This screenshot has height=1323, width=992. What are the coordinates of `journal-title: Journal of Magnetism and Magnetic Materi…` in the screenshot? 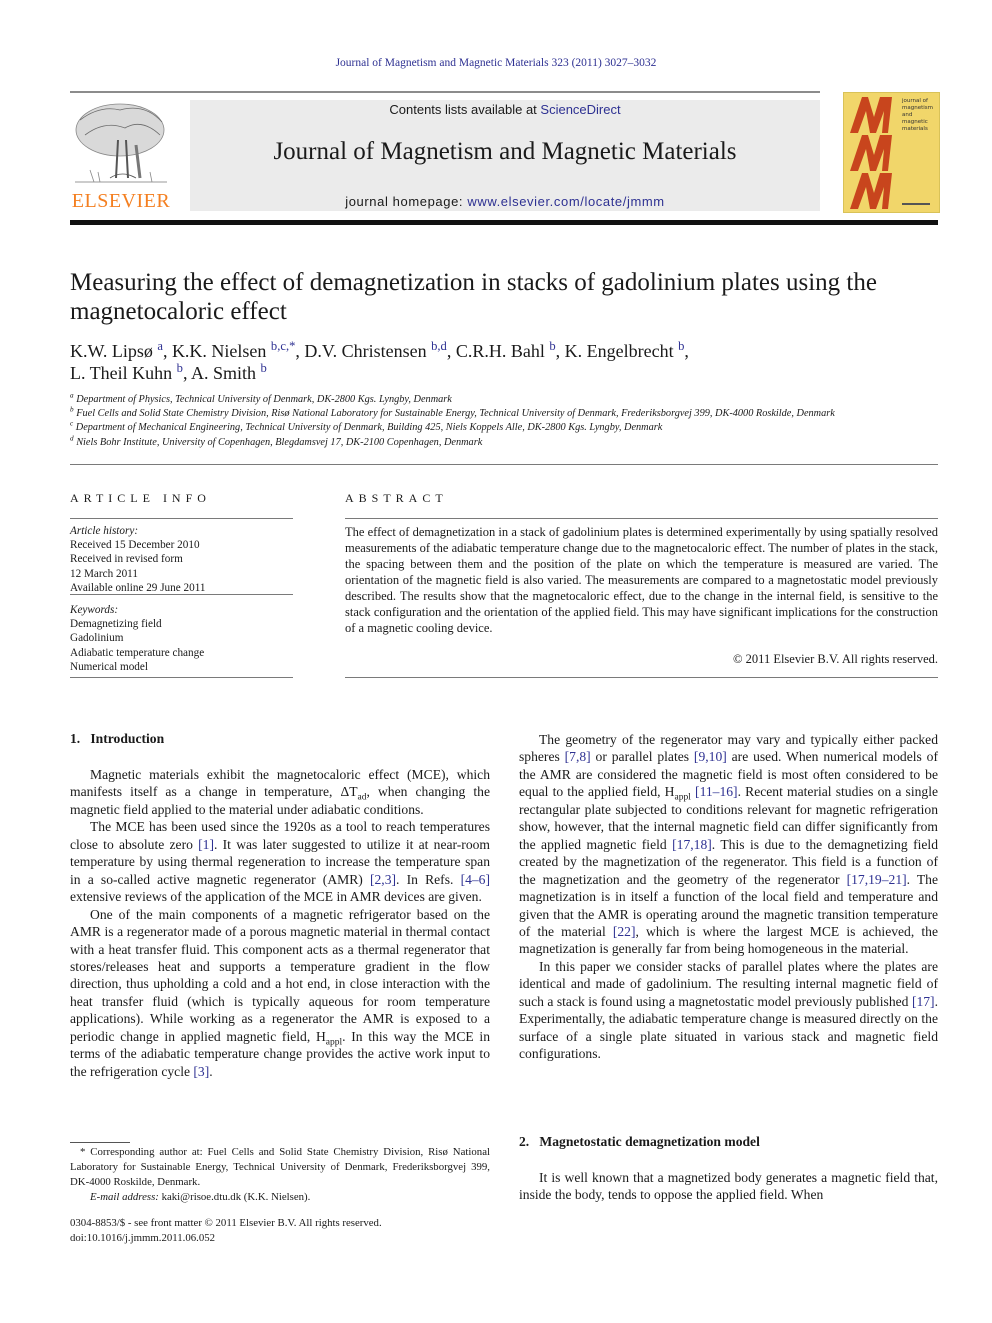 It's located at (505, 151).